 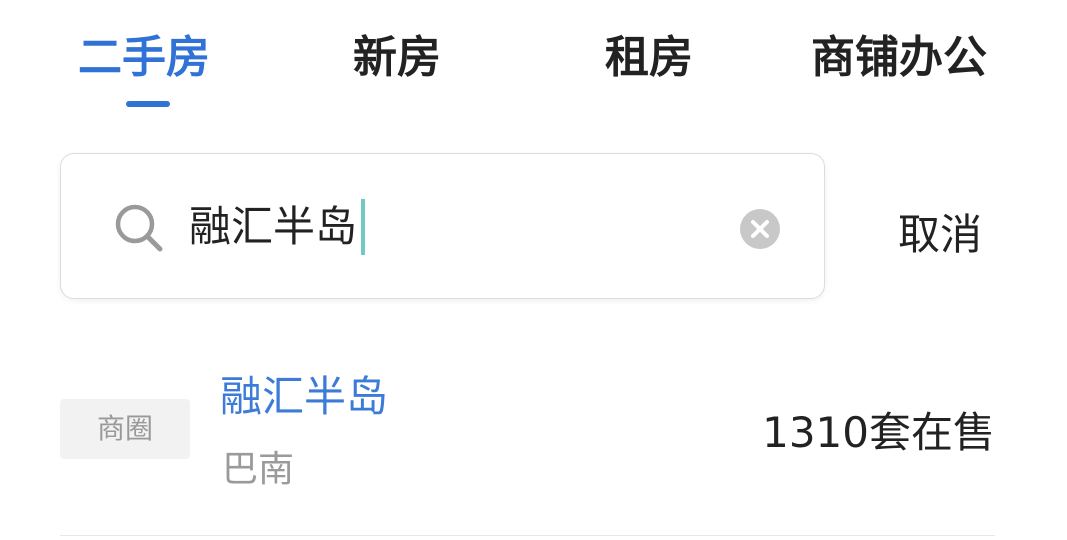 I want to click on tab-new-house: 新房, so click(x=397, y=58).